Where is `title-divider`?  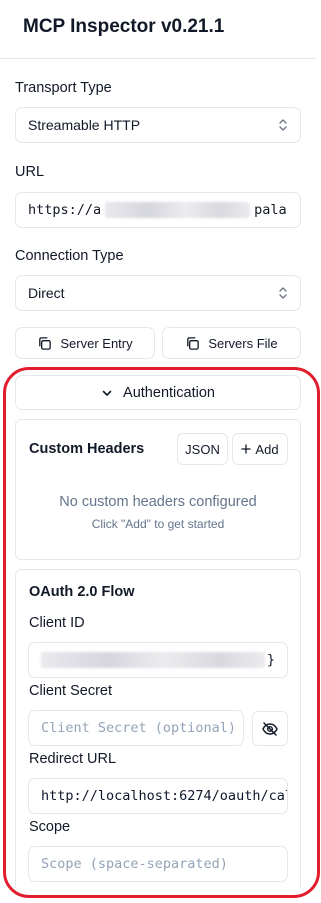 title-divider is located at coordinates (158, 58).